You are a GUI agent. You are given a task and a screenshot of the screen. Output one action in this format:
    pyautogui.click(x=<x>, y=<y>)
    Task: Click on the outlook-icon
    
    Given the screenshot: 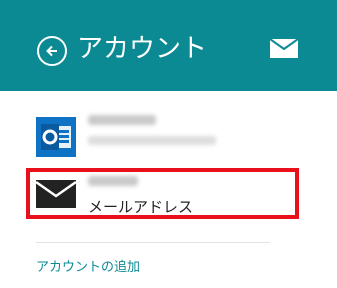 What is the action you would take?
    pyautogui.click(x=56, y=137)
    